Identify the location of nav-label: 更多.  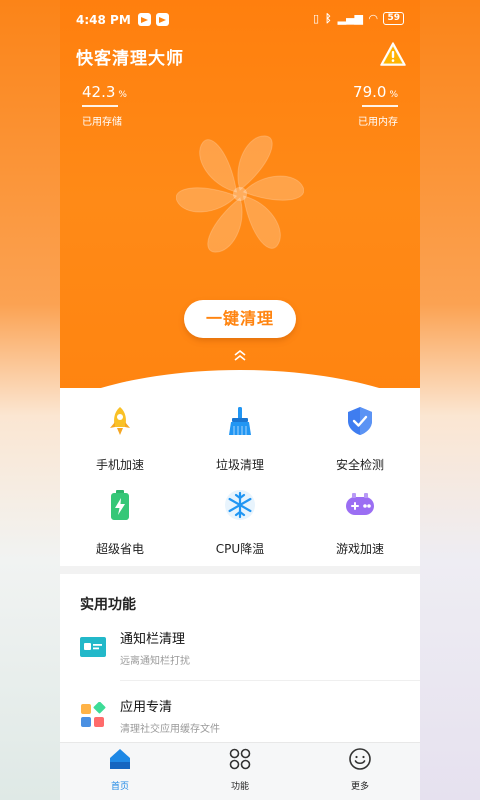
(359, 787).